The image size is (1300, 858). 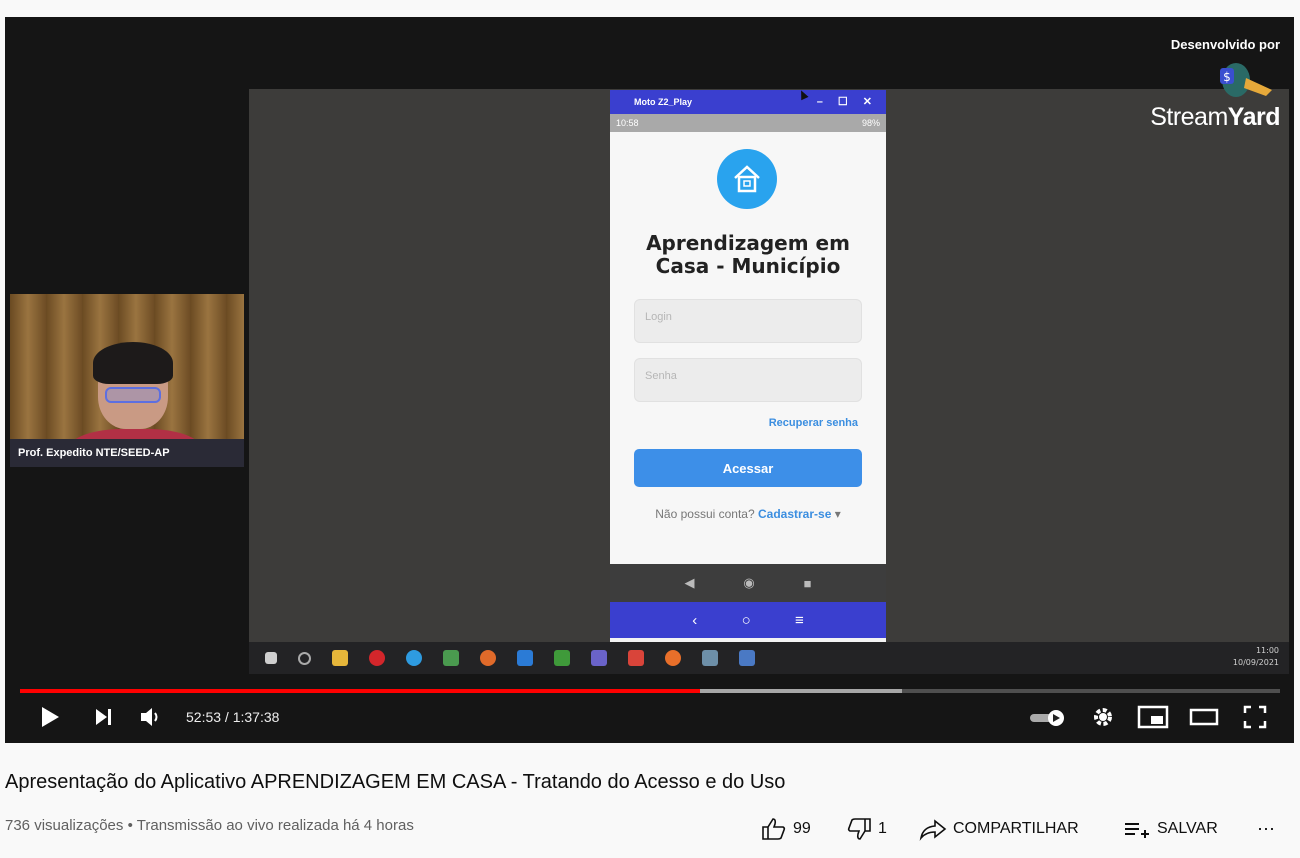 I want to click on more-actions-icon: ⋯, so click(x=1266, y=829).